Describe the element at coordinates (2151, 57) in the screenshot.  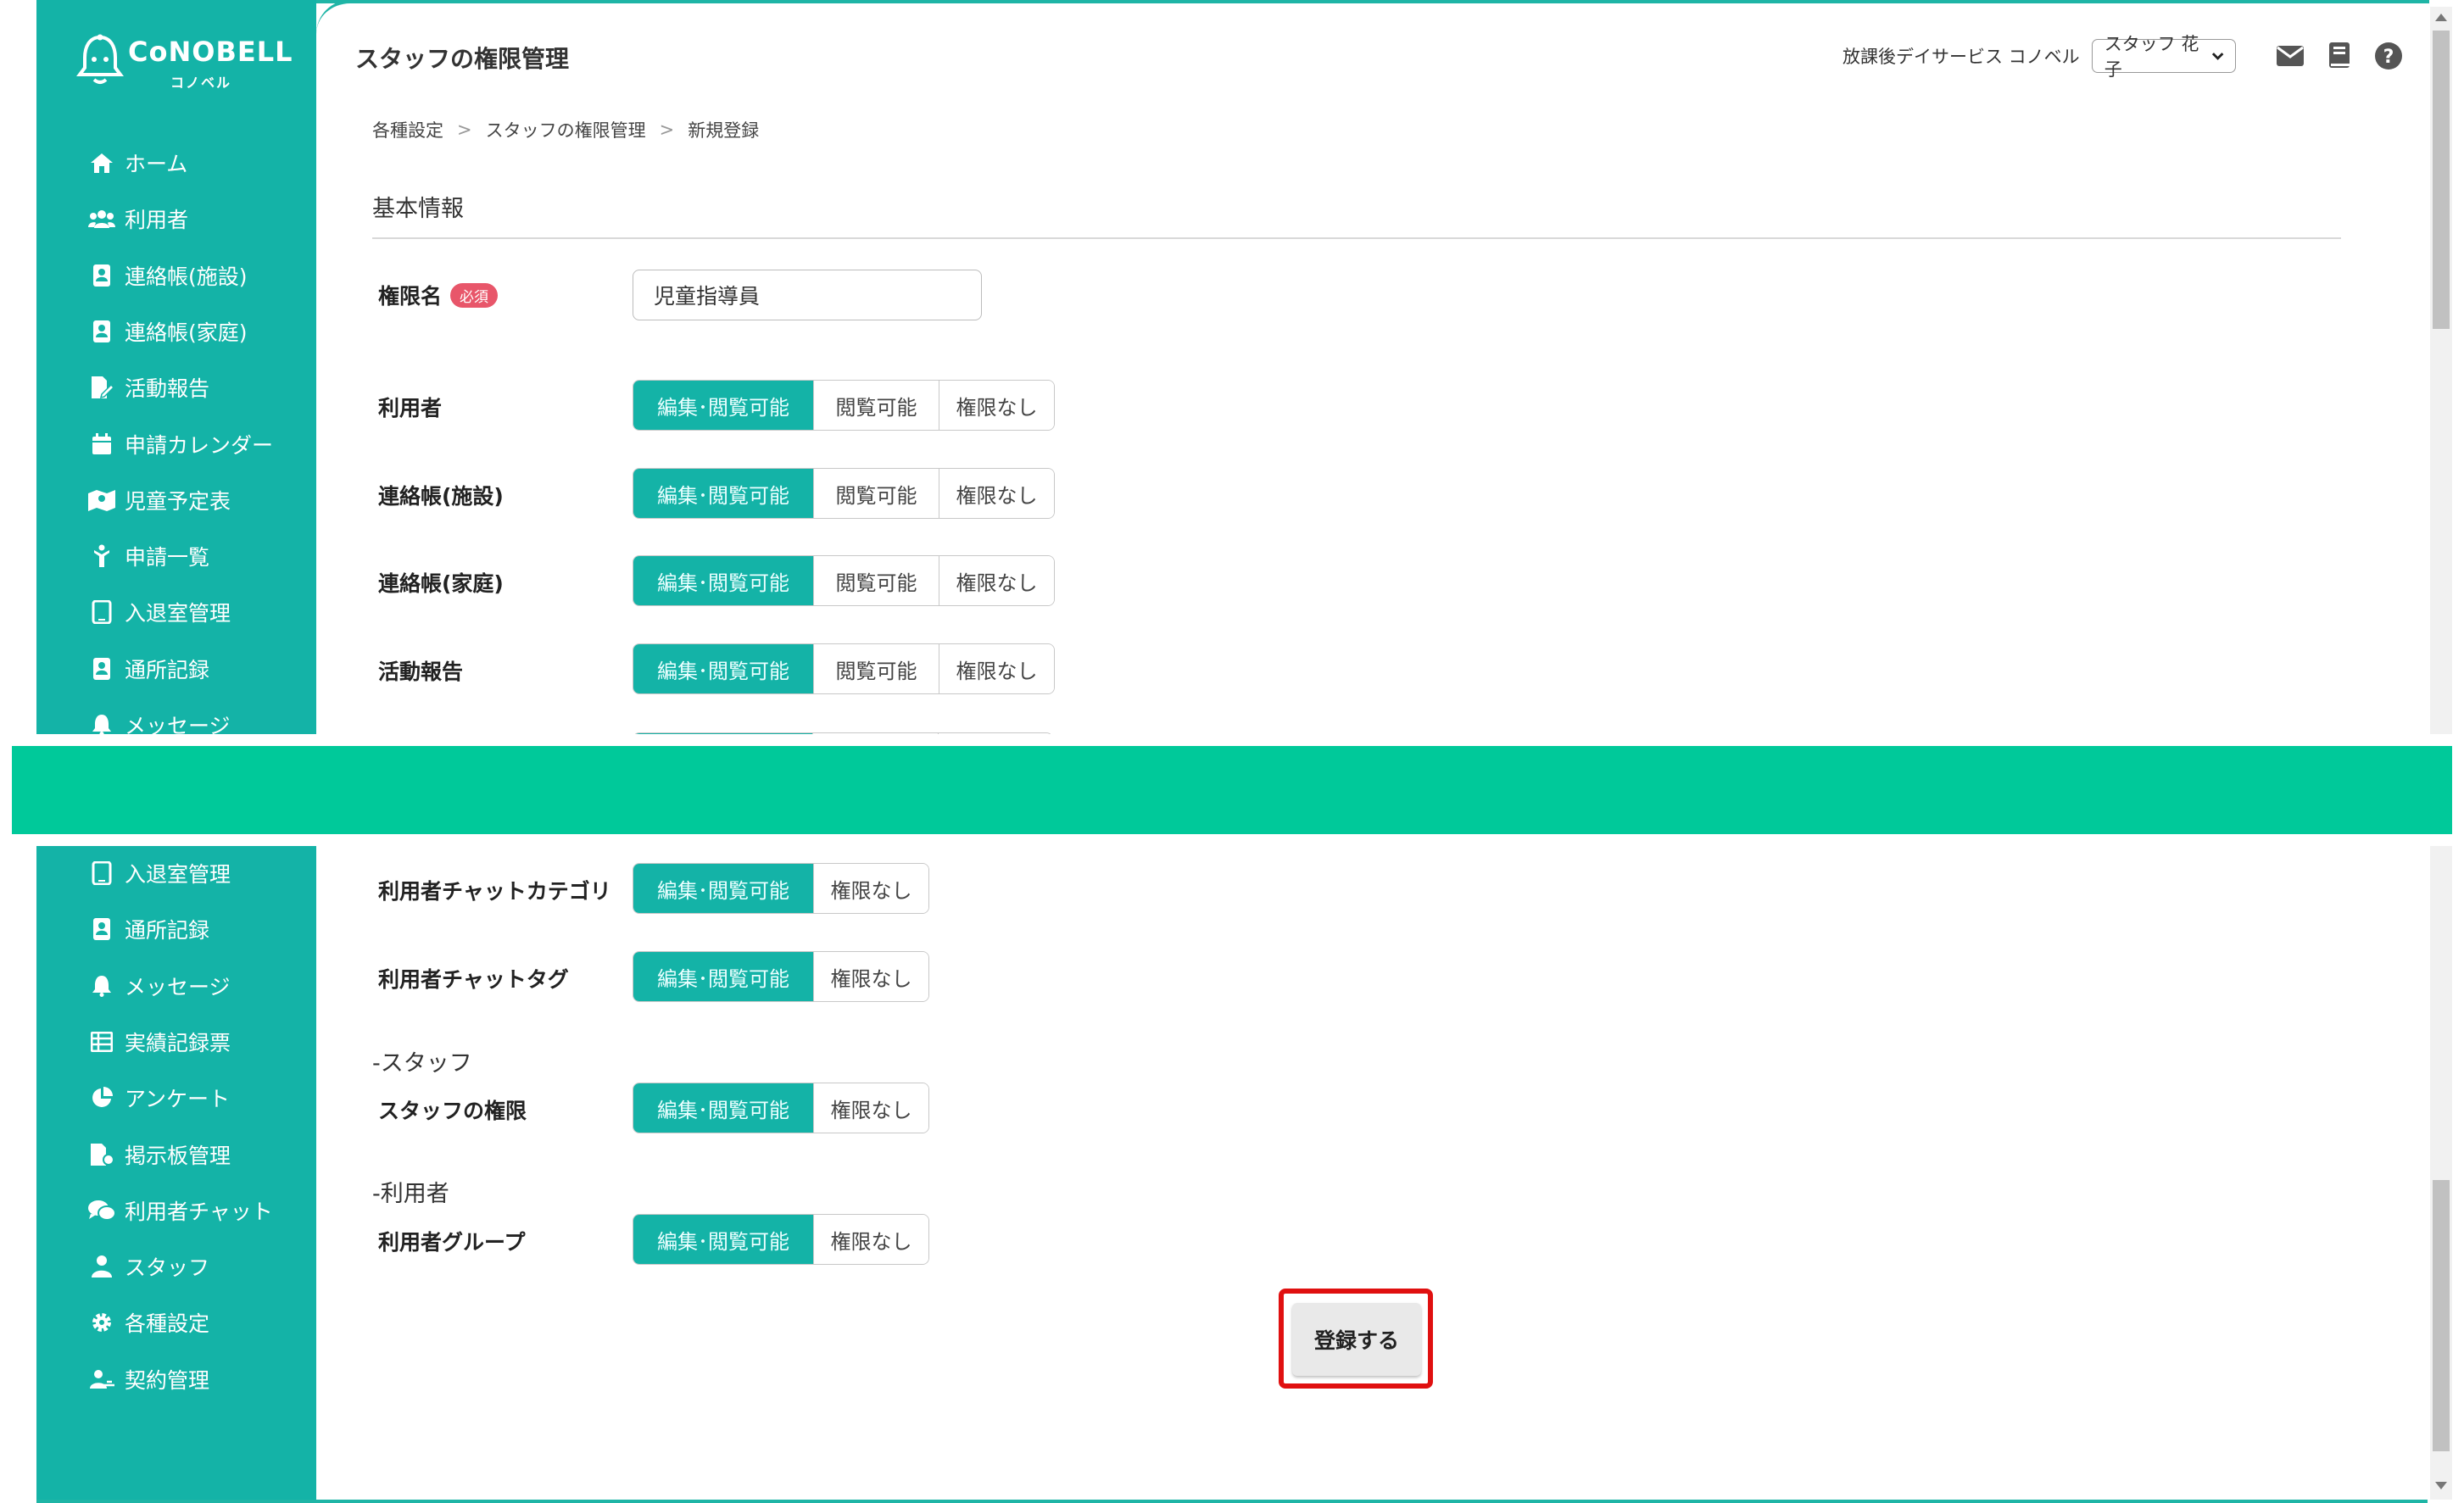
I see `user-name: スタッフ 花子` at that location.